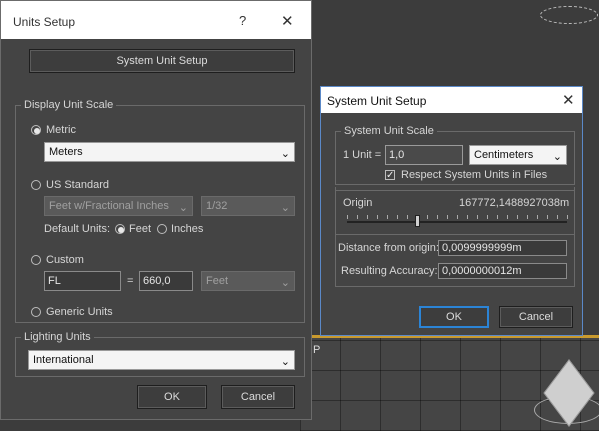 The width and height of the screenshot is (599, 431). I want to click on system-unit-setup-button: System Unit Setup, so click(162, 61).